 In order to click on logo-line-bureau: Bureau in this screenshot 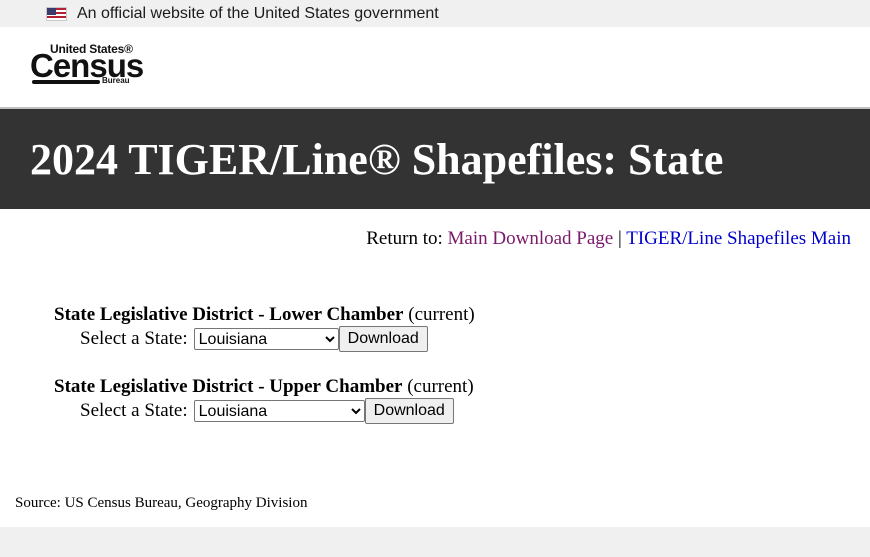, I will do `click(116, 80)`.